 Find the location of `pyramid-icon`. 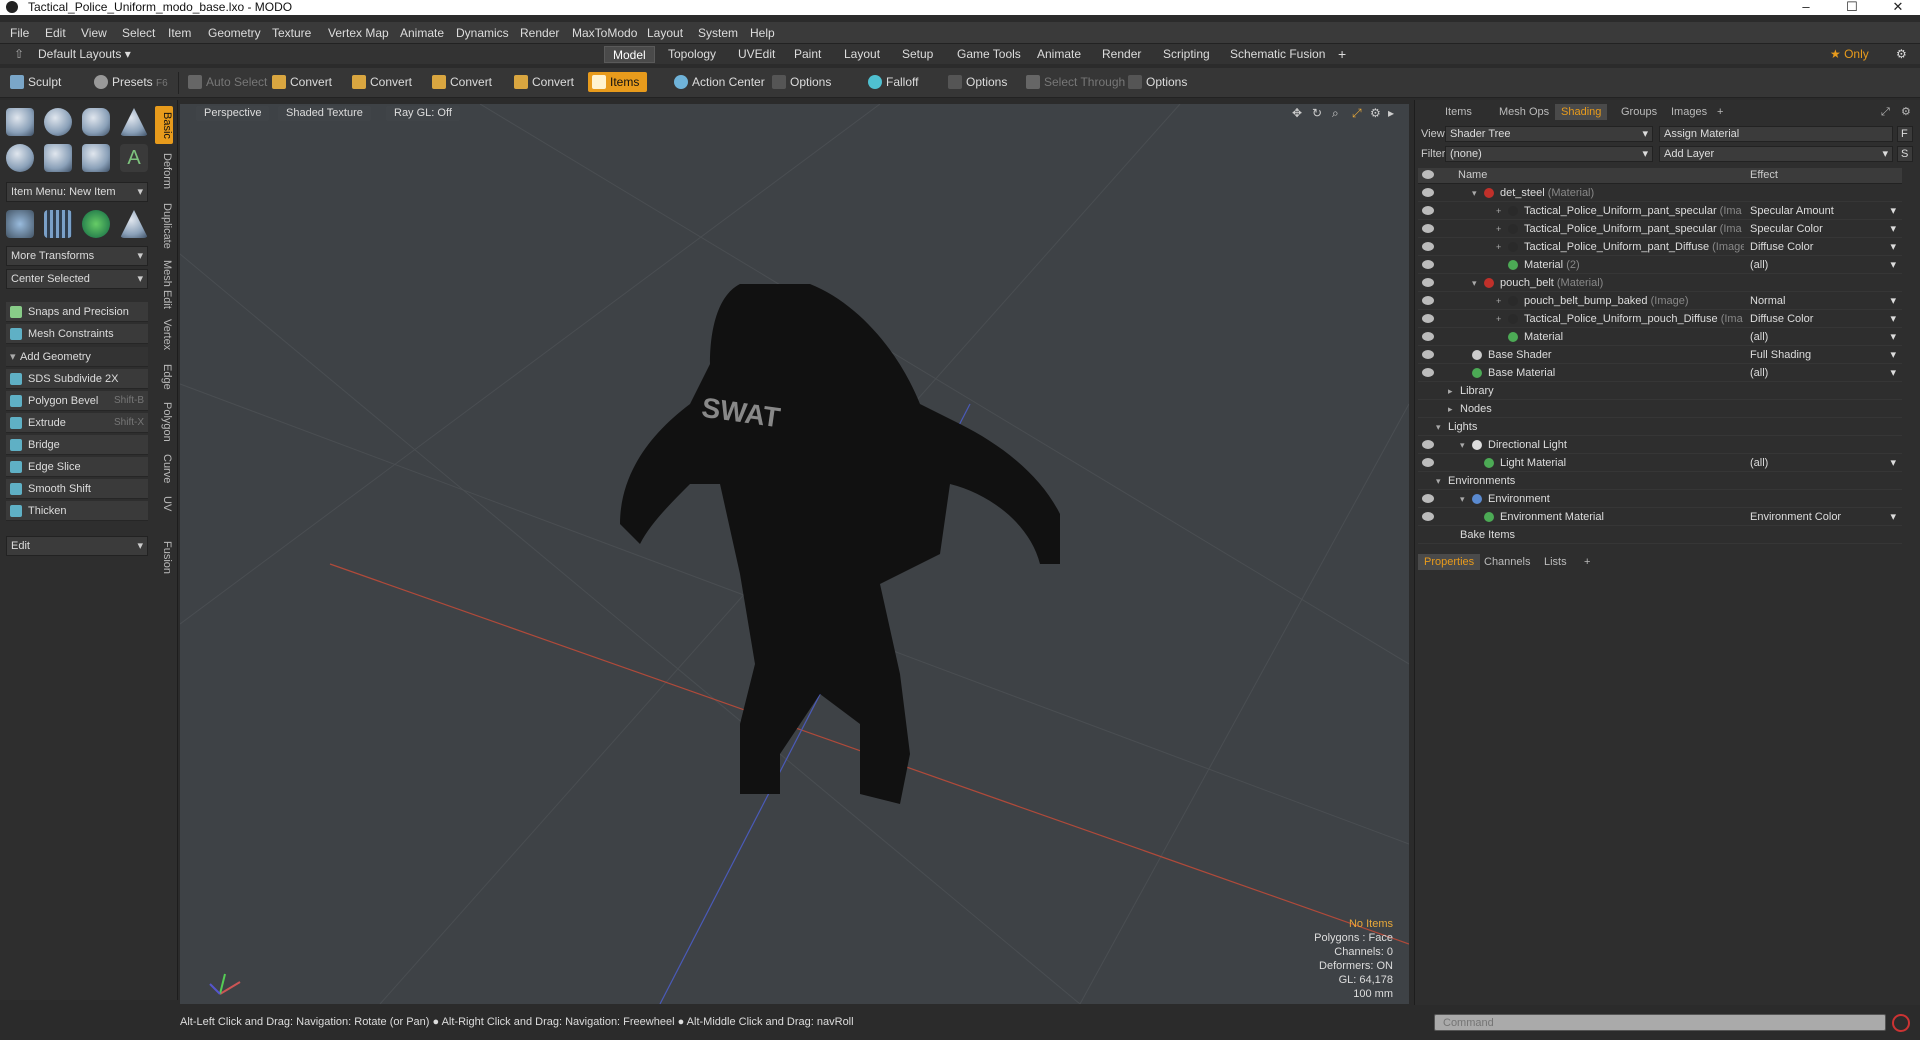

pyramid-icon is located at coordinates (134, 224).